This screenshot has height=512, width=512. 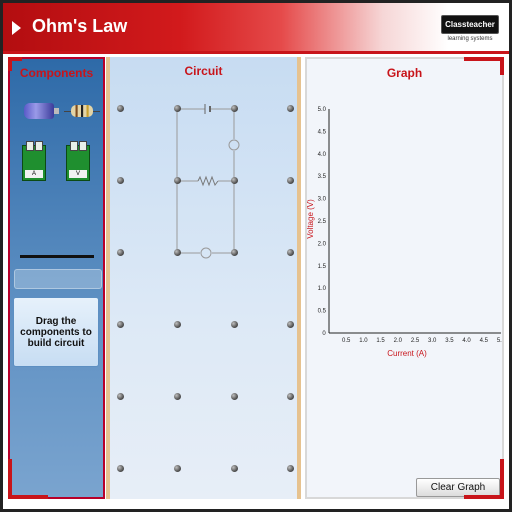 I want to click on ammeter-symbol-icon, so click(x=206, y=253).